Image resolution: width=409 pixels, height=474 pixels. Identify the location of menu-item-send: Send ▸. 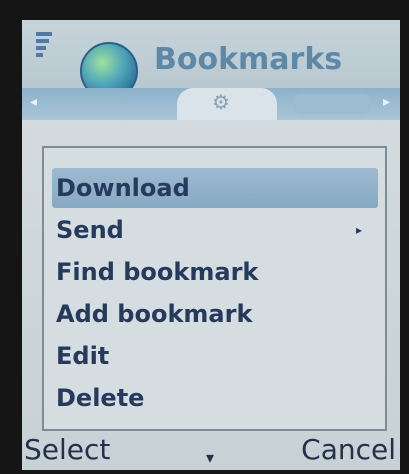
(214, 230).